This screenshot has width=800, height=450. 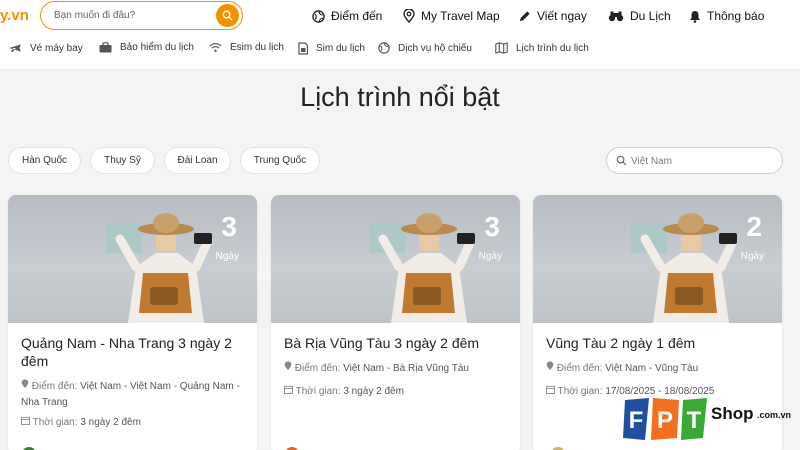 I want to click on destination-value: Việt Nam - Vũng Tàu, so click(x=652, y=368).